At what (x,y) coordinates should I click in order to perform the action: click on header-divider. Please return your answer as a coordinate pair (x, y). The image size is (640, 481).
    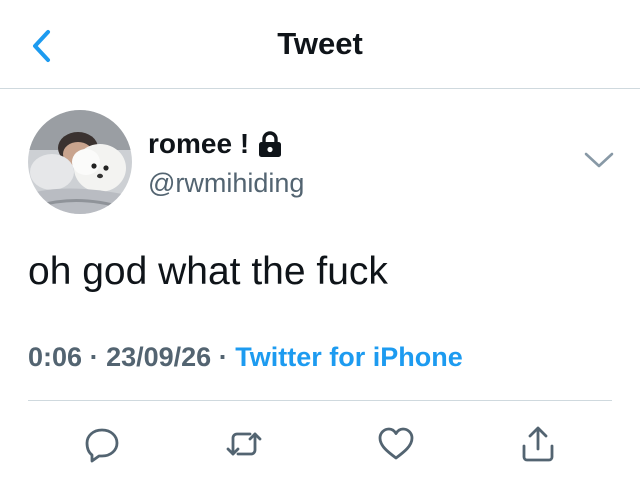
    Looking at the image, I should click on (320, 88).